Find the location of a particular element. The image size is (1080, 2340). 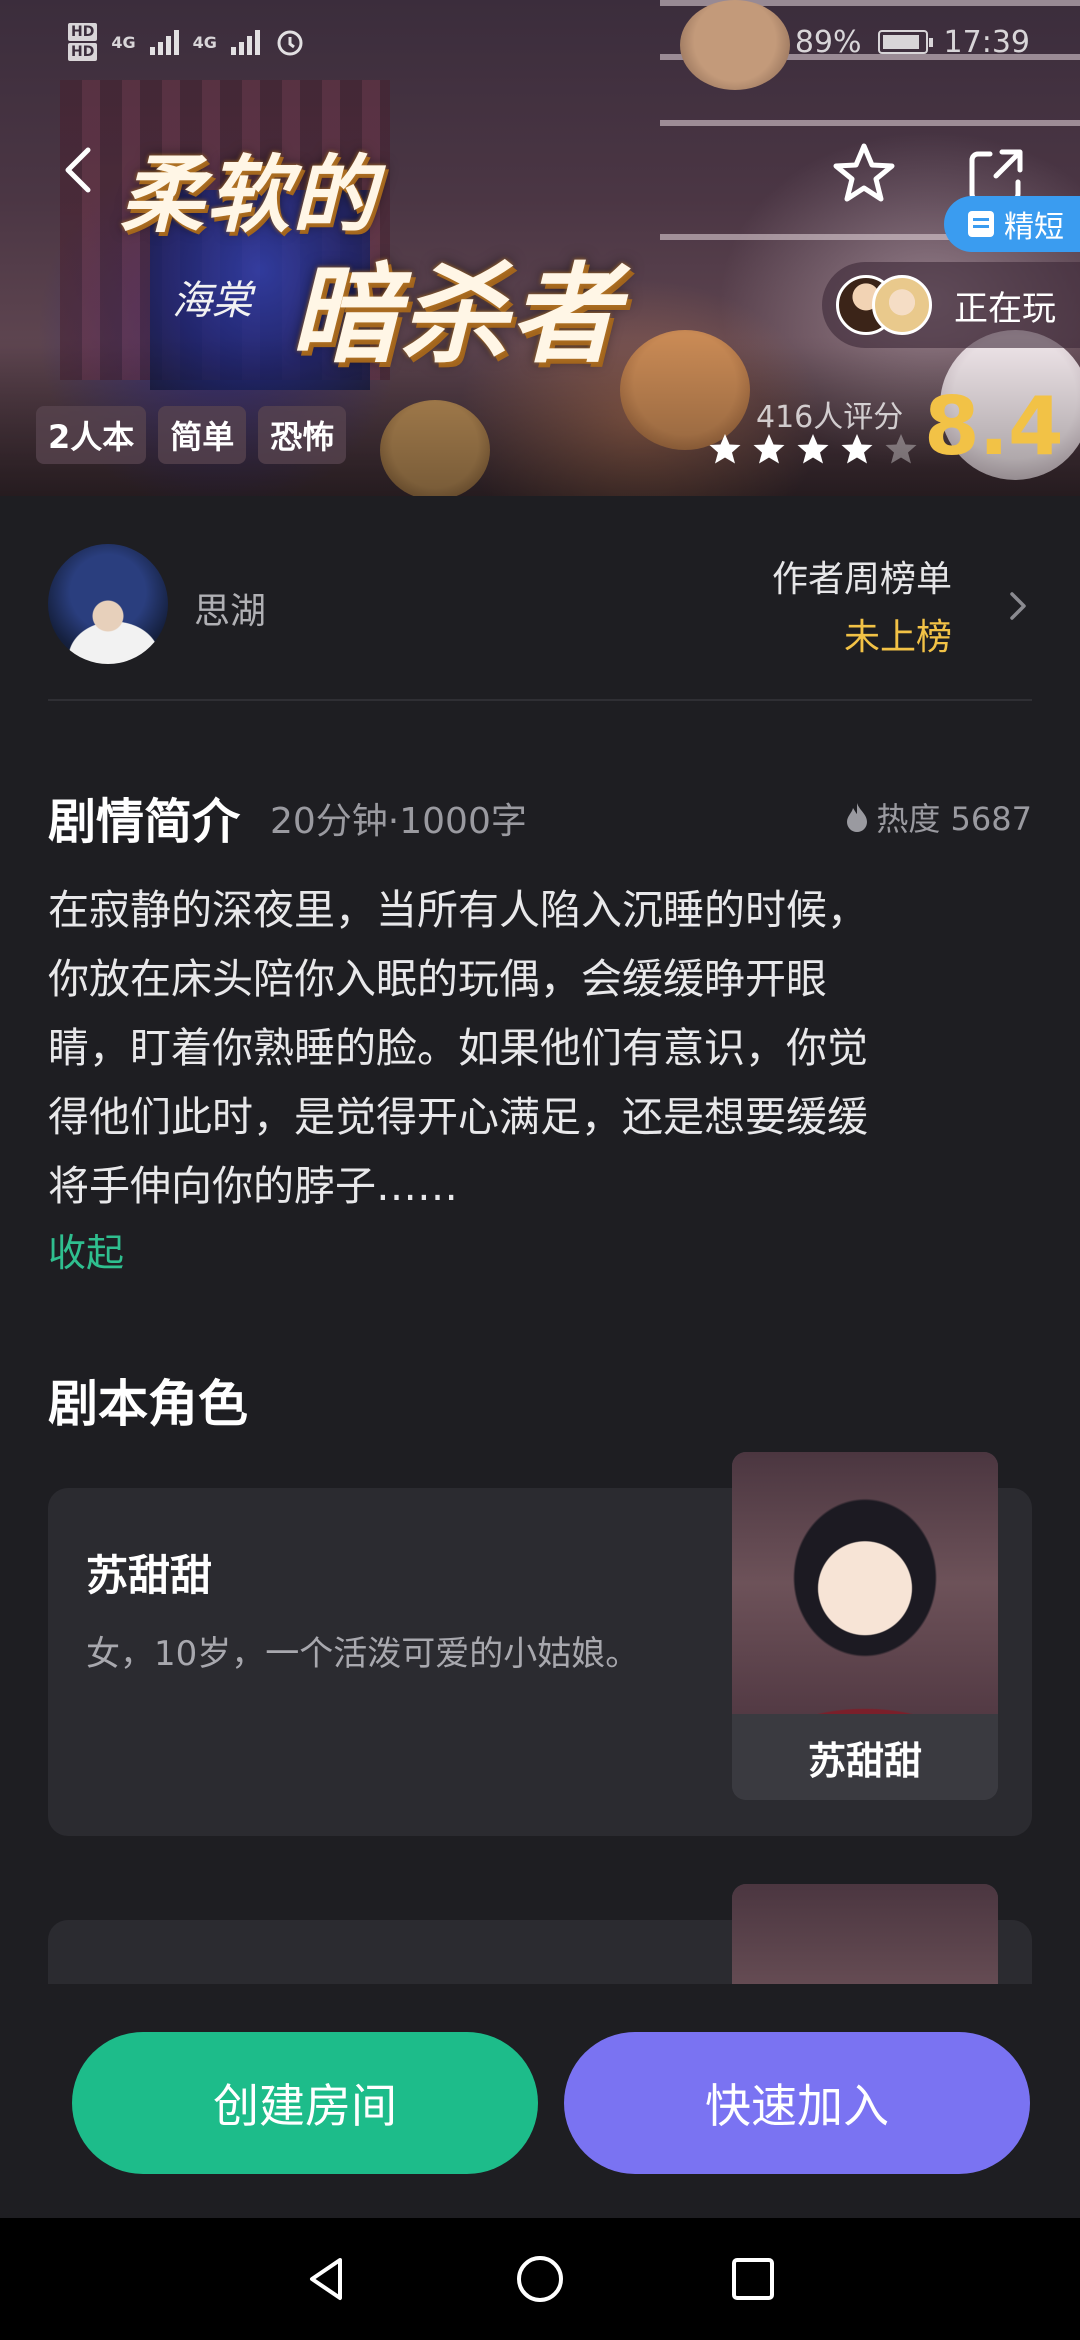

tag-difficulty: 简单 is located at coordinates (202, 435).